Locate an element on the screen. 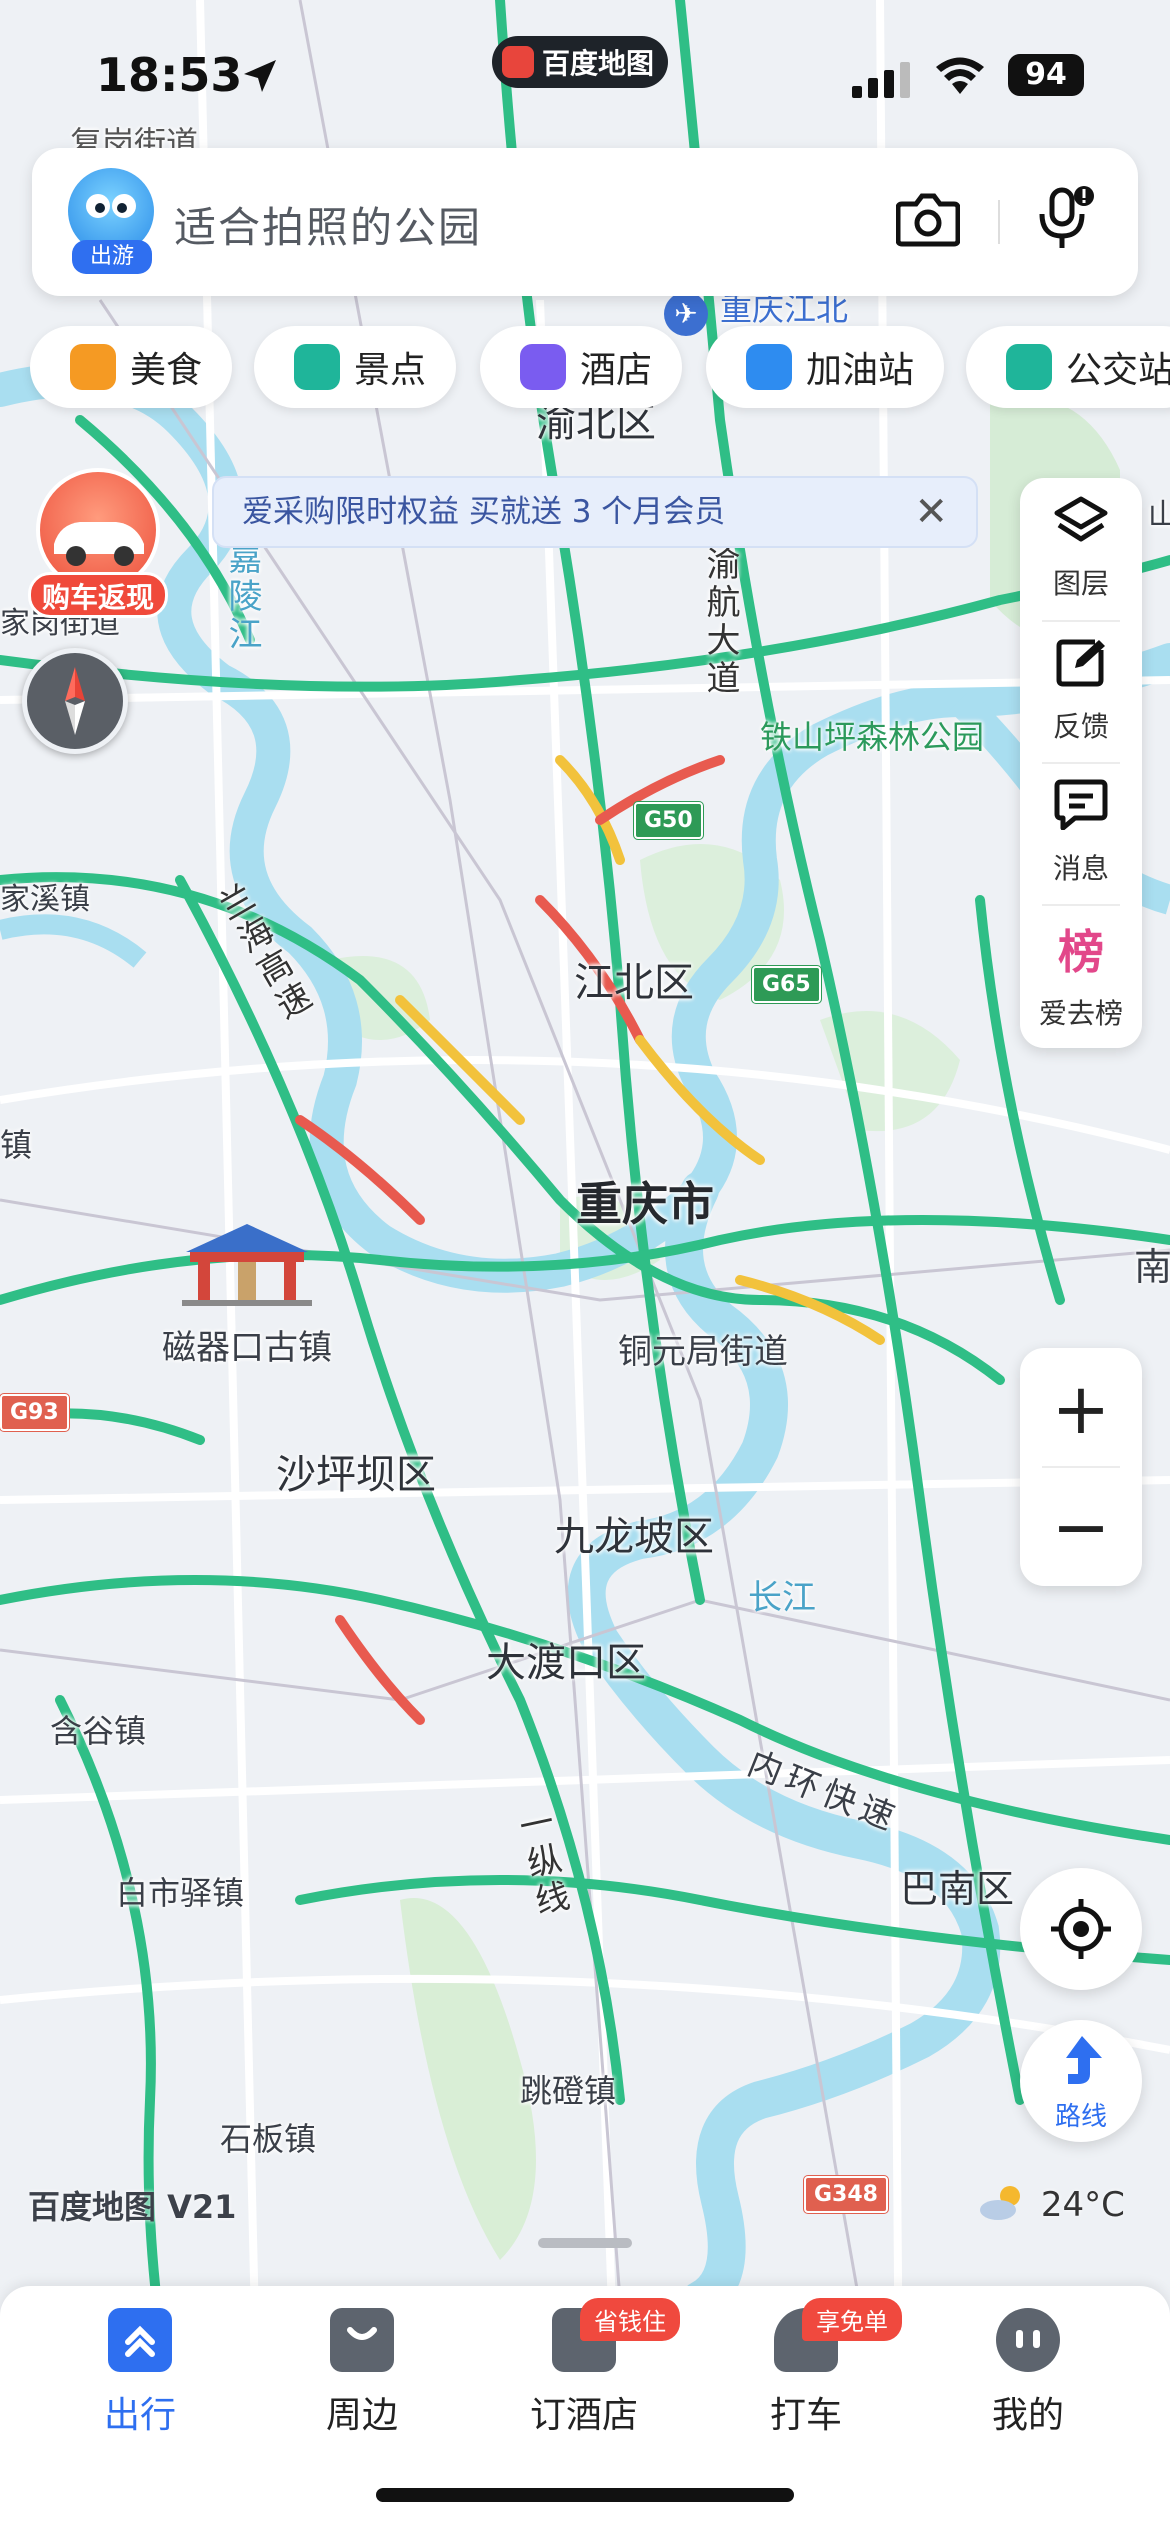 The height and width of the screenshot is (2532, 1170). tab-label: 出行 is located at coordinates (139, 2415).